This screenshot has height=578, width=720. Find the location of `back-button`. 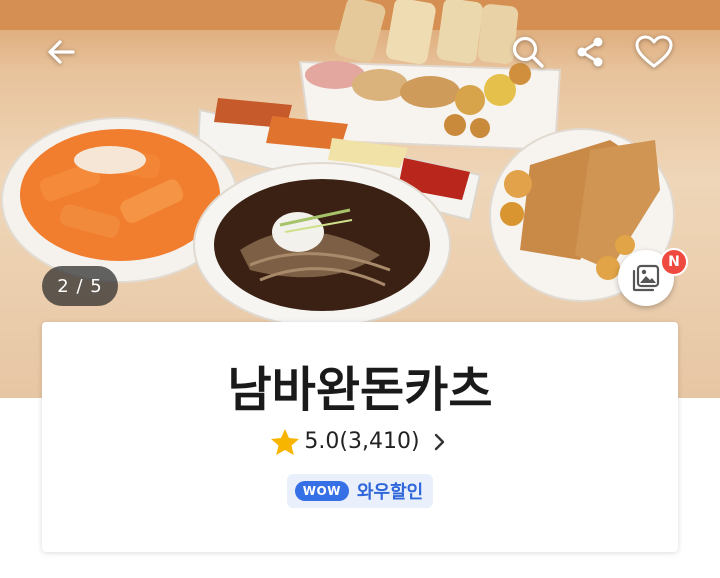

back-button is located at coordinates (62, 52).